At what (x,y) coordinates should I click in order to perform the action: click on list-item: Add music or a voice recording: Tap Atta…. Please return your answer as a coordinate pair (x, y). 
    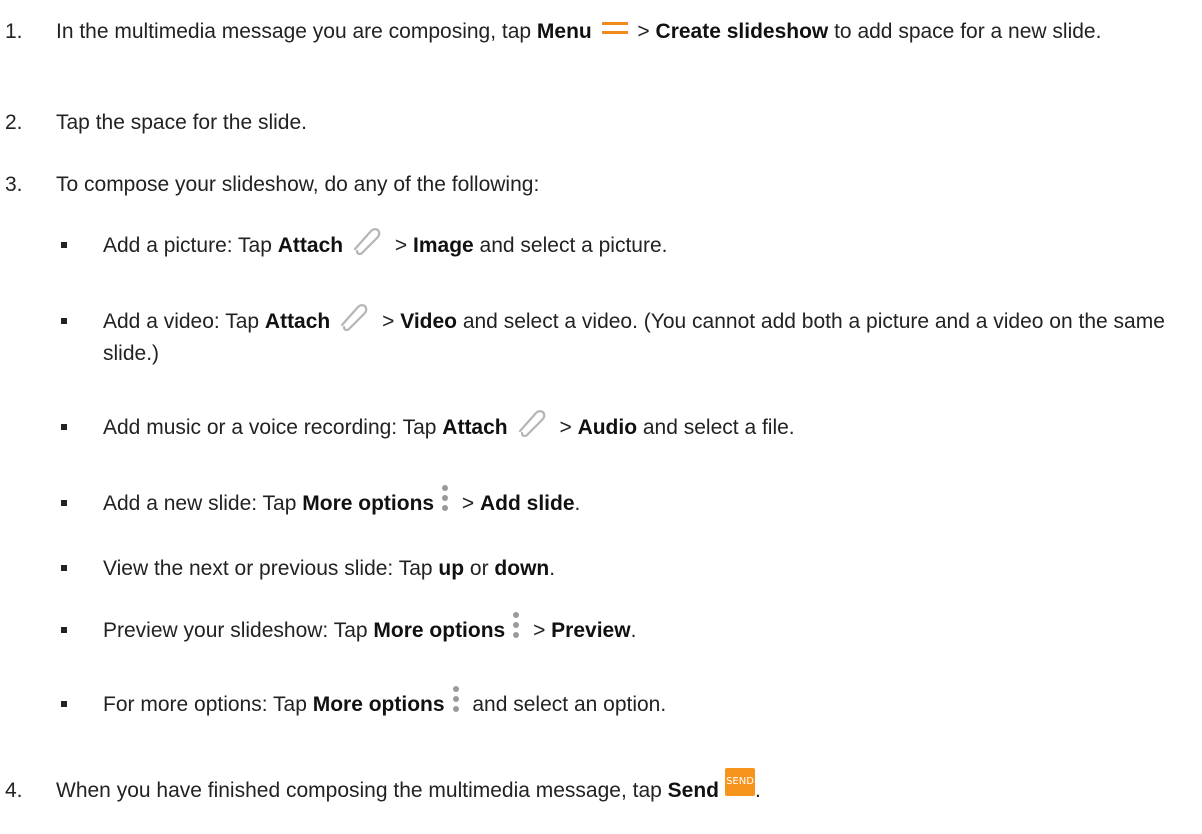
    Looking at the image, I should click on (621, 427).